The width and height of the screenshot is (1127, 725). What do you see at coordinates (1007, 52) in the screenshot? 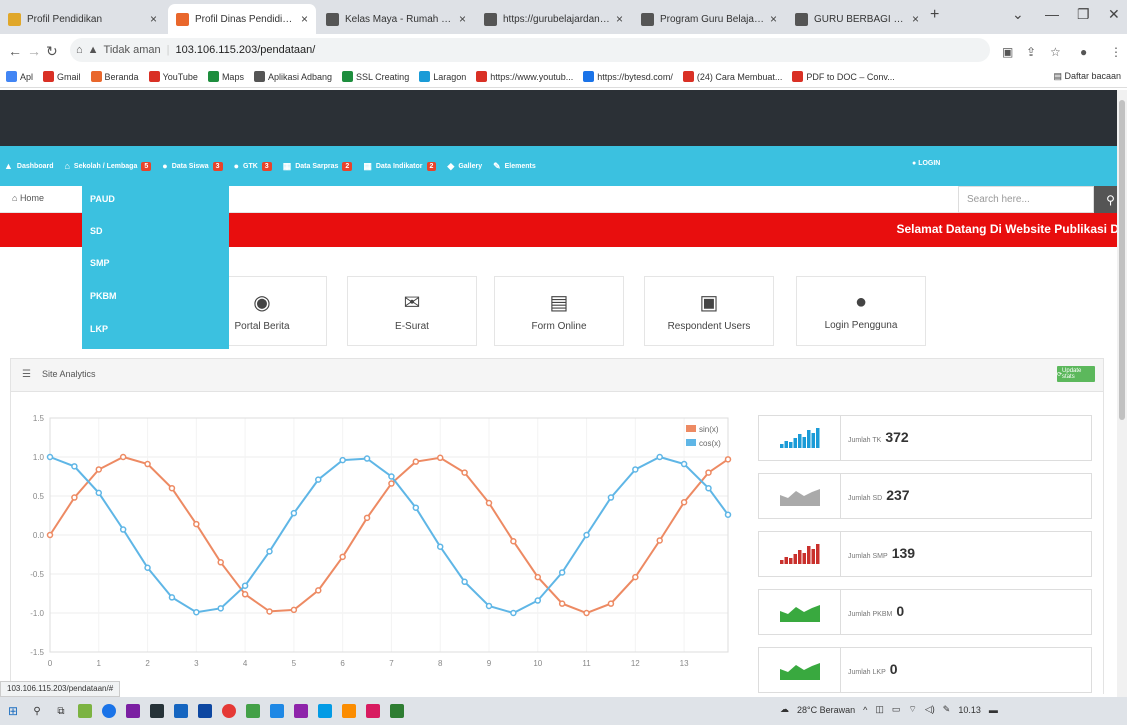
I see `translate-icon: ▣` at bounding box center [1007, 52].